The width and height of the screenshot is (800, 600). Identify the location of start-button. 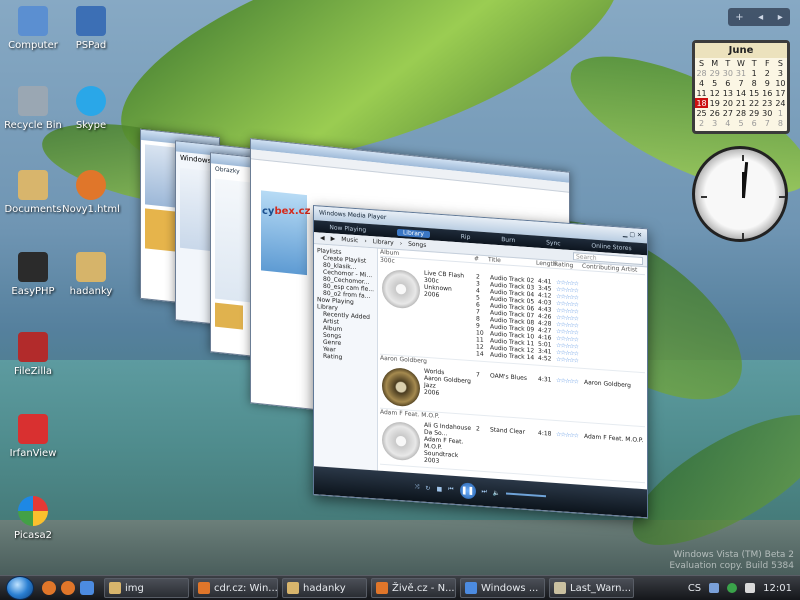
(20, 588).